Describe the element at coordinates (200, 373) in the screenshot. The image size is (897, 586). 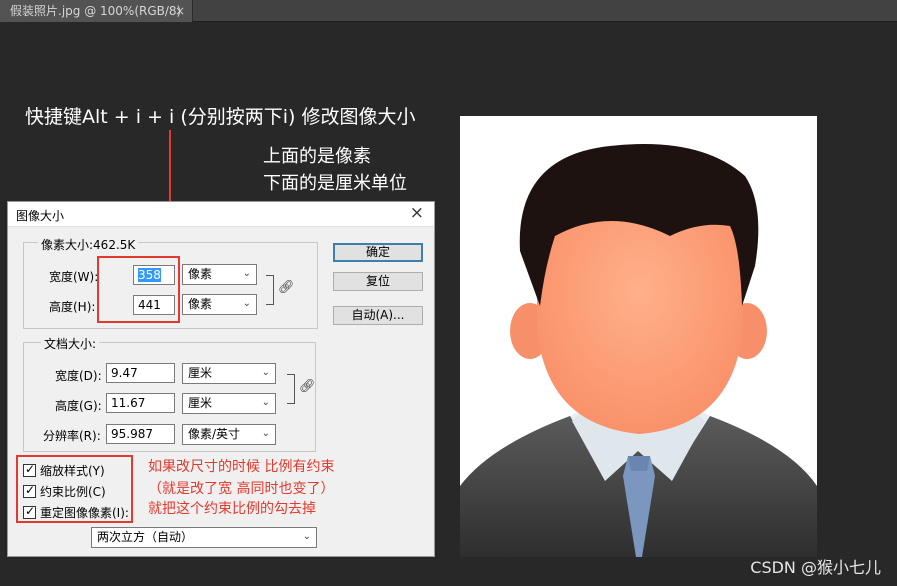
I see `doc-width-unit: 厘米` at that location.